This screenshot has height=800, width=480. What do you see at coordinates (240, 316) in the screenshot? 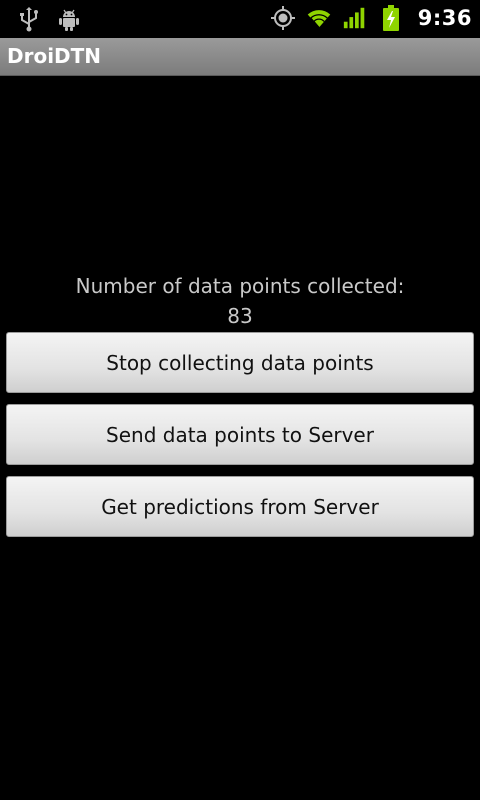
I see `data-points-count-value: 83` at bounding box center [240, 316].